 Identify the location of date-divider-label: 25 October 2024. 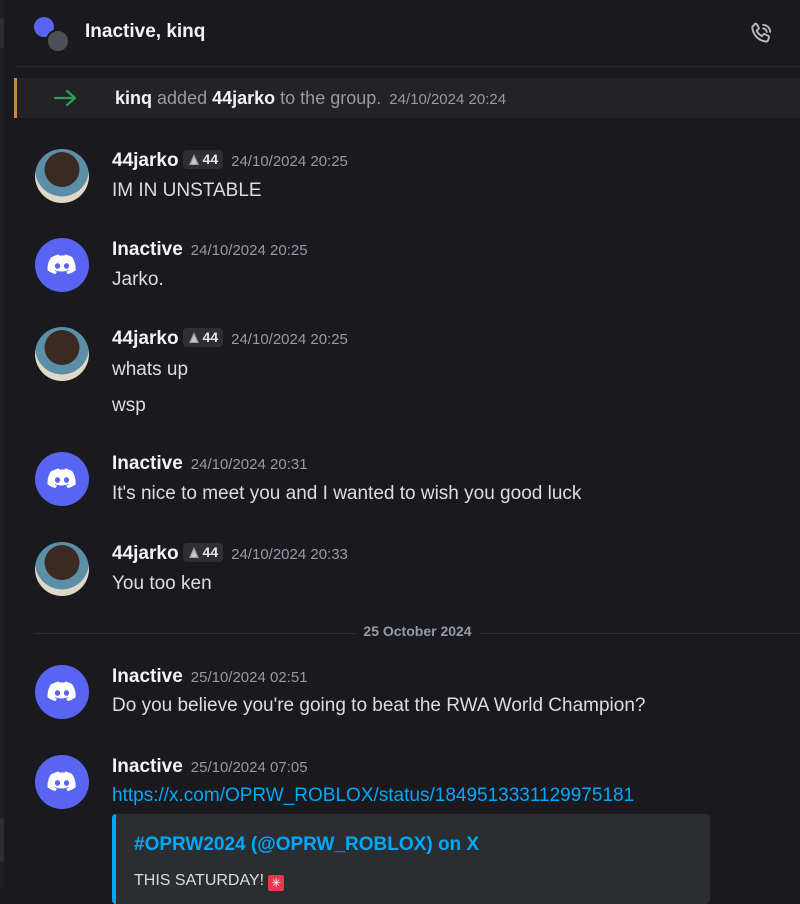
(417, 631).